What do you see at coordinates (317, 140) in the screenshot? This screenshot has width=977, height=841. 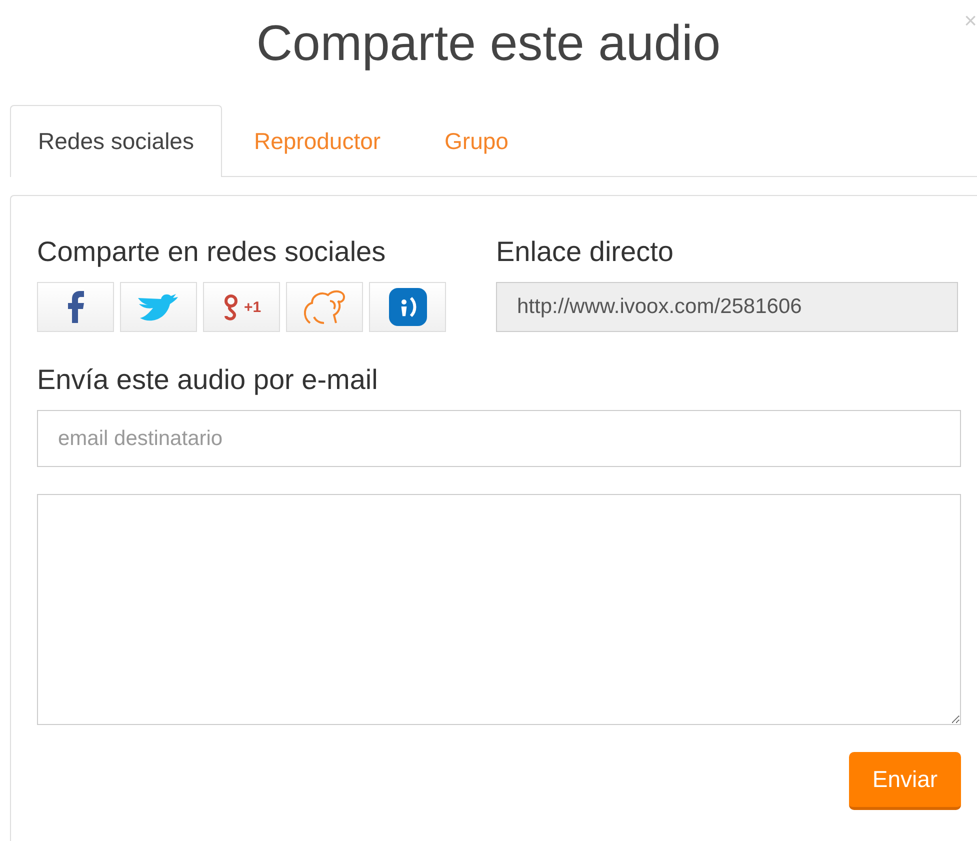 I see `tab: Reproductor` at bounding box center [317, 140].